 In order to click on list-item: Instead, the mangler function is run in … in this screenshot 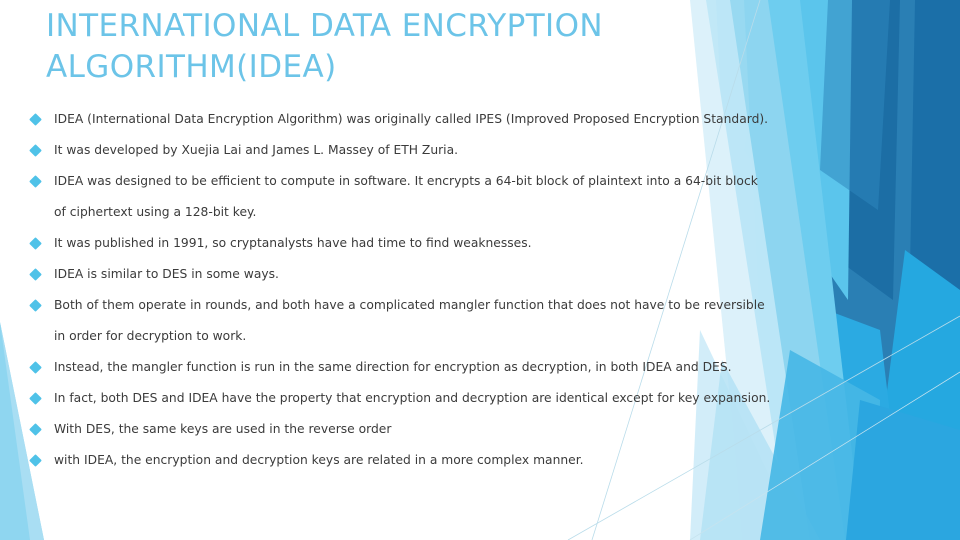, I will do `click(415, 367)`.